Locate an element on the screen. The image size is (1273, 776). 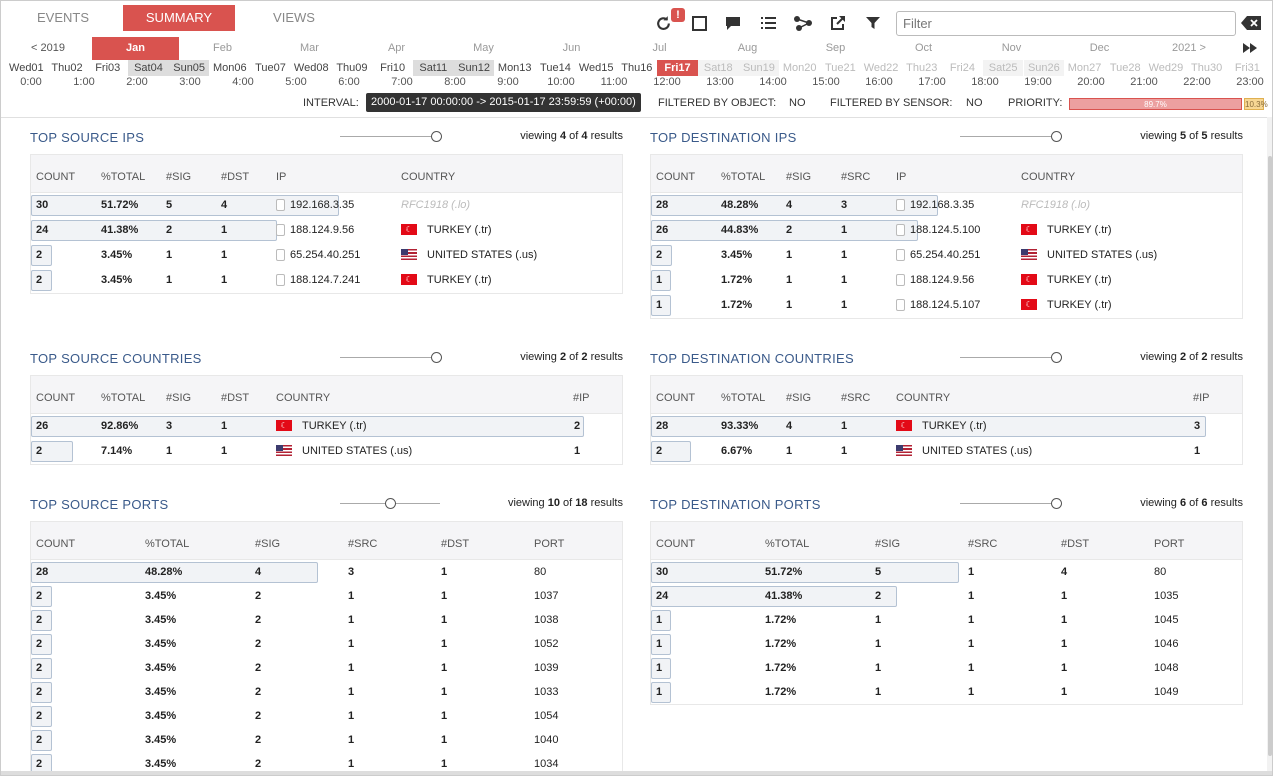
table-row: 26 44.83% 2 1 188.124.5.100 ☾ TURKEY (.tr) is located at coordinates (946, 230).